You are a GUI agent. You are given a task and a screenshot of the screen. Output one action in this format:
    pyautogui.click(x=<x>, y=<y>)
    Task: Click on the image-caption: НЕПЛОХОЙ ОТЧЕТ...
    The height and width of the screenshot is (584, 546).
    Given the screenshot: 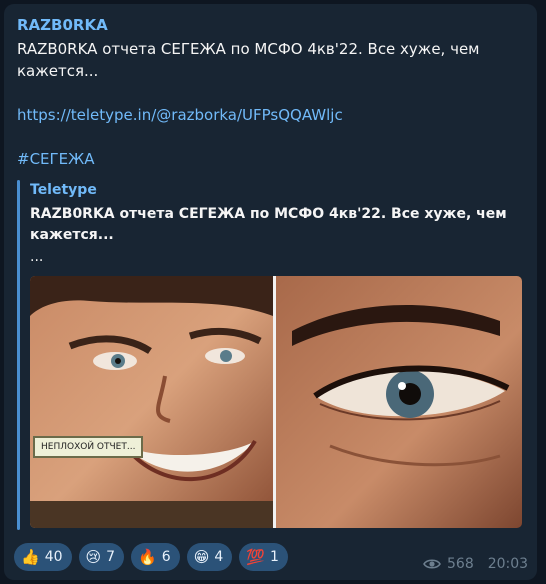 What is the action you would take?
    pyautogui.click(x=88, y=447)
    